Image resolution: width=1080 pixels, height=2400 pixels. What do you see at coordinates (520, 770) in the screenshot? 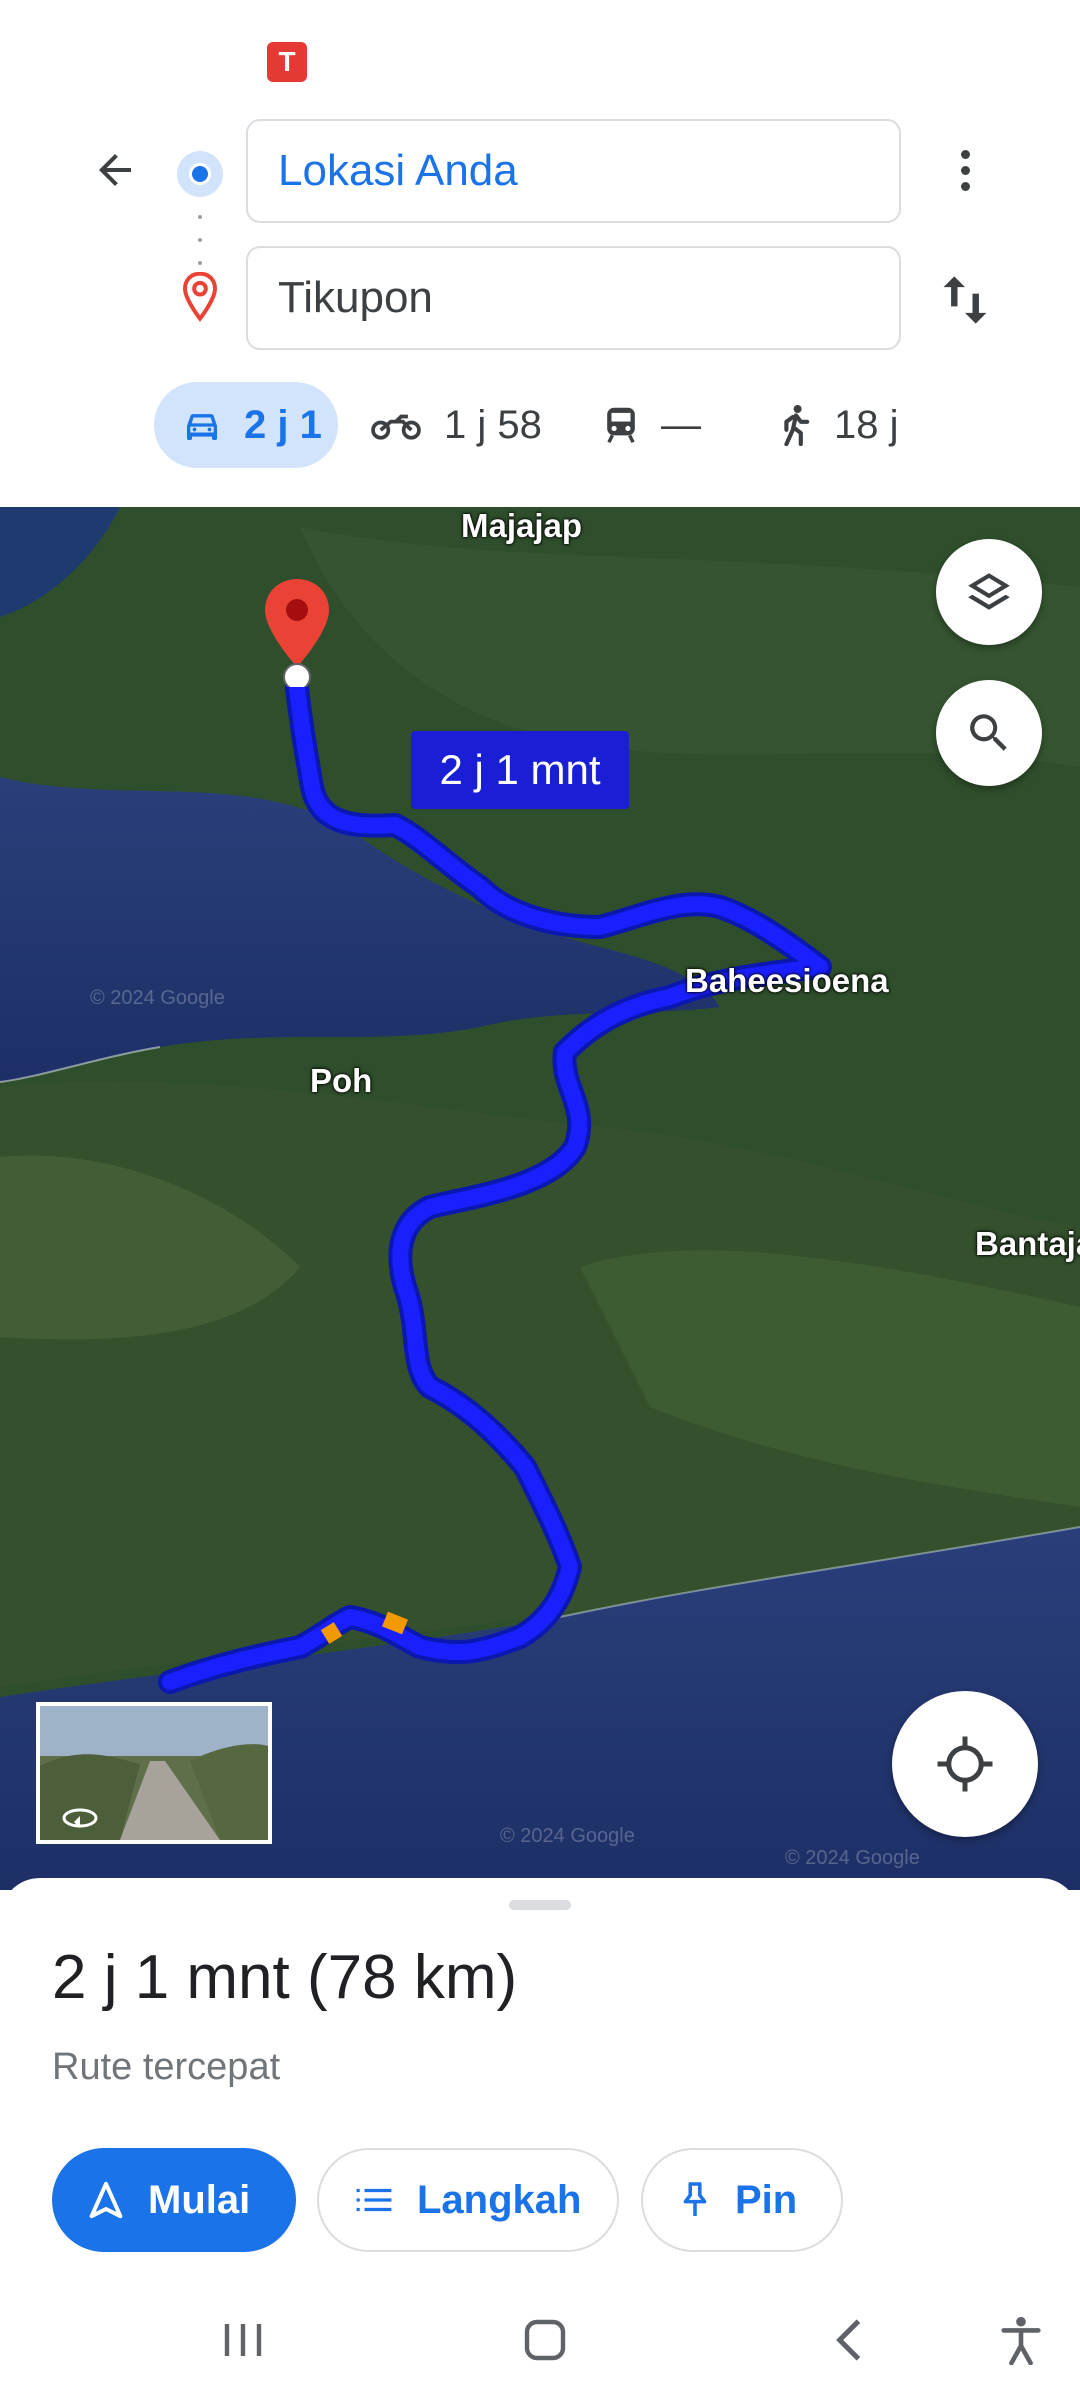
I see `route-duration-badge: 2 j 1 mnt` at bounding box center [520, 770].